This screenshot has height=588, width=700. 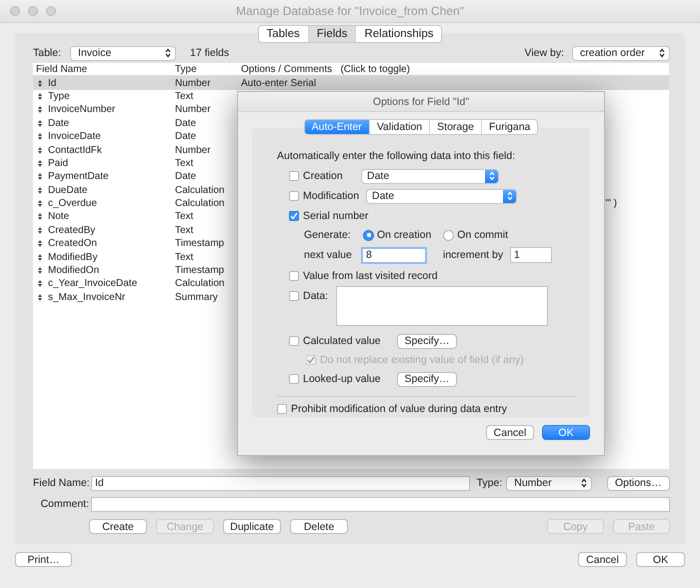 I want to click on field-name: PaymentDate, so click(x=78, y=176).